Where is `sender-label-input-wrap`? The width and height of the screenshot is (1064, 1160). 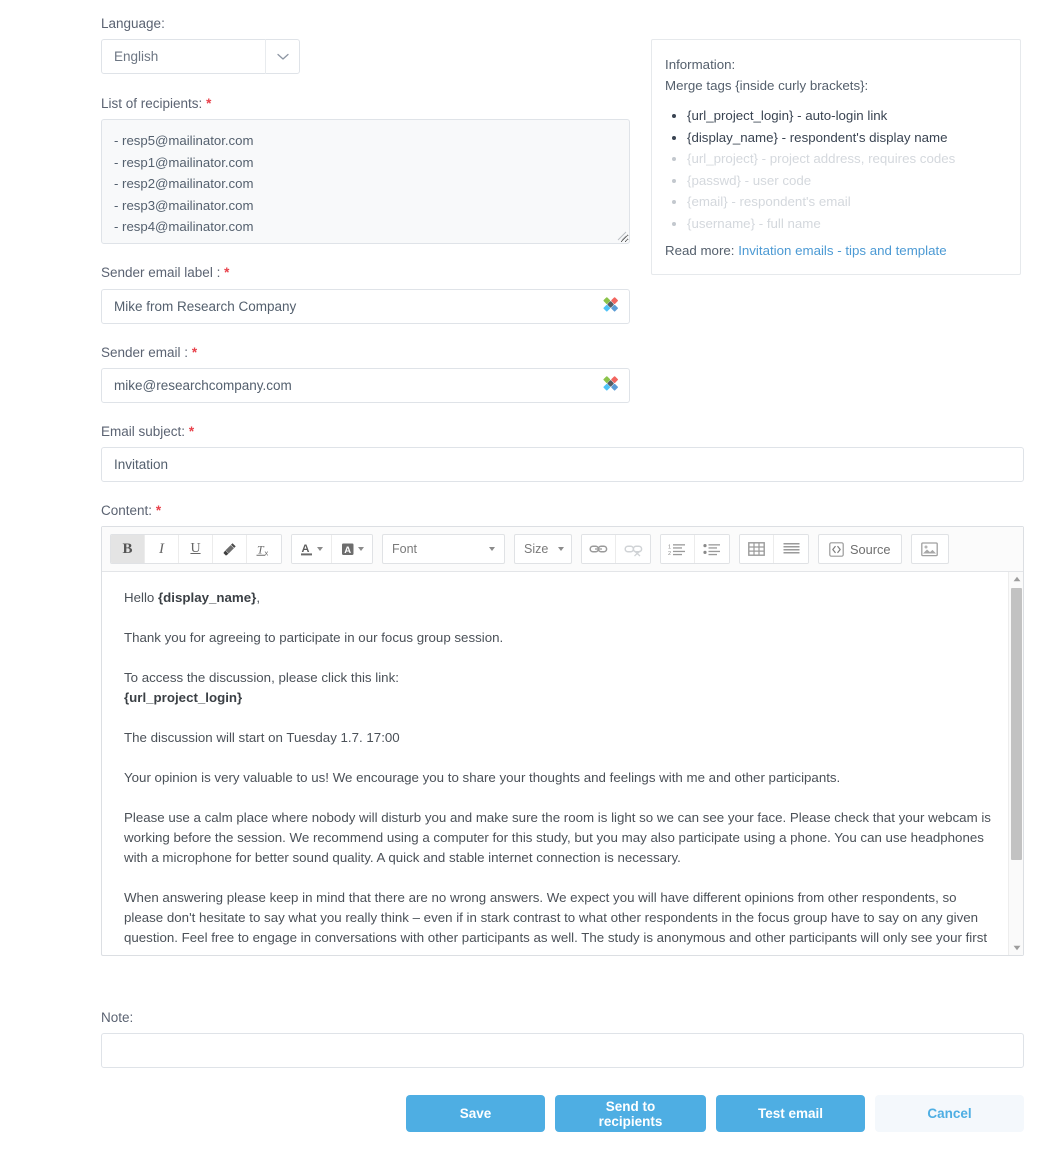 sender-label-input-wrap is located at coordinates (365, 306).